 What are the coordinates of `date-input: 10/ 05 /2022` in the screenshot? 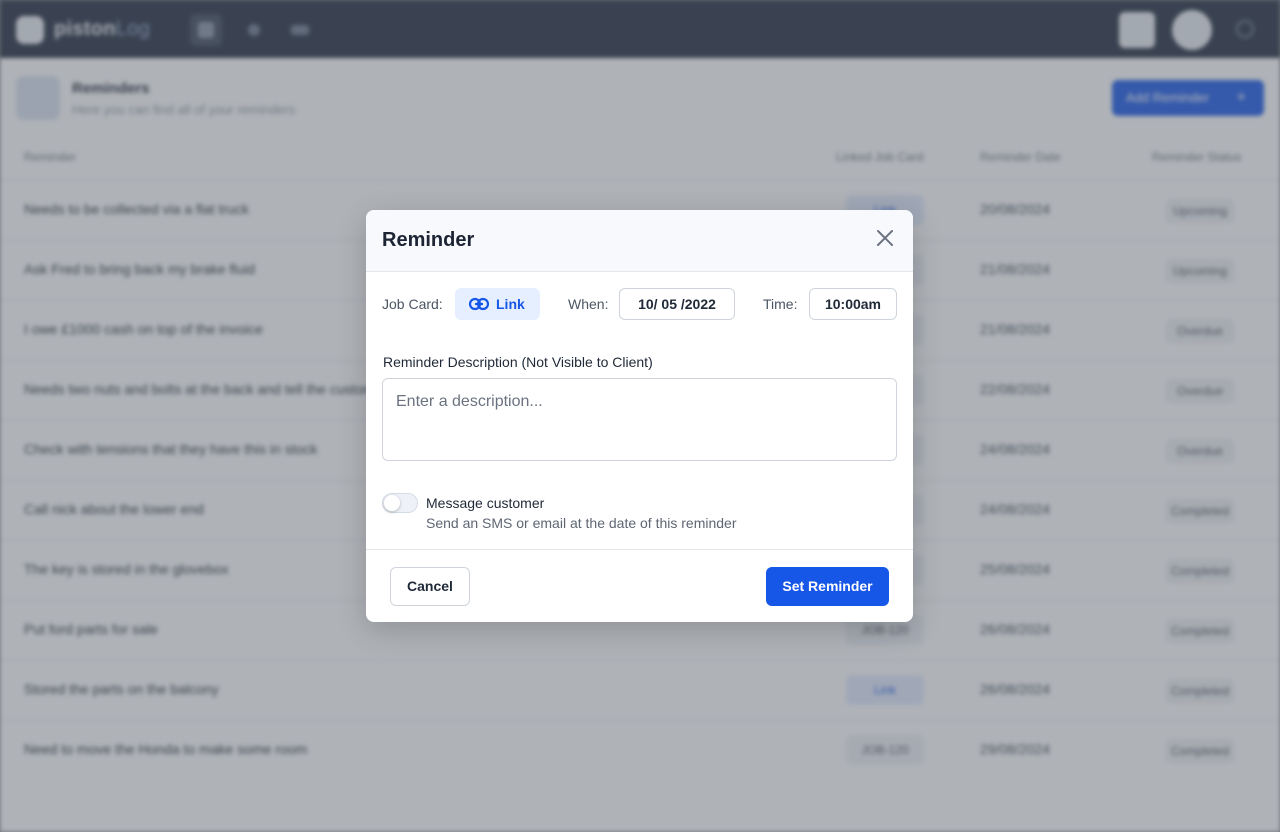 It's located at (677, 304).